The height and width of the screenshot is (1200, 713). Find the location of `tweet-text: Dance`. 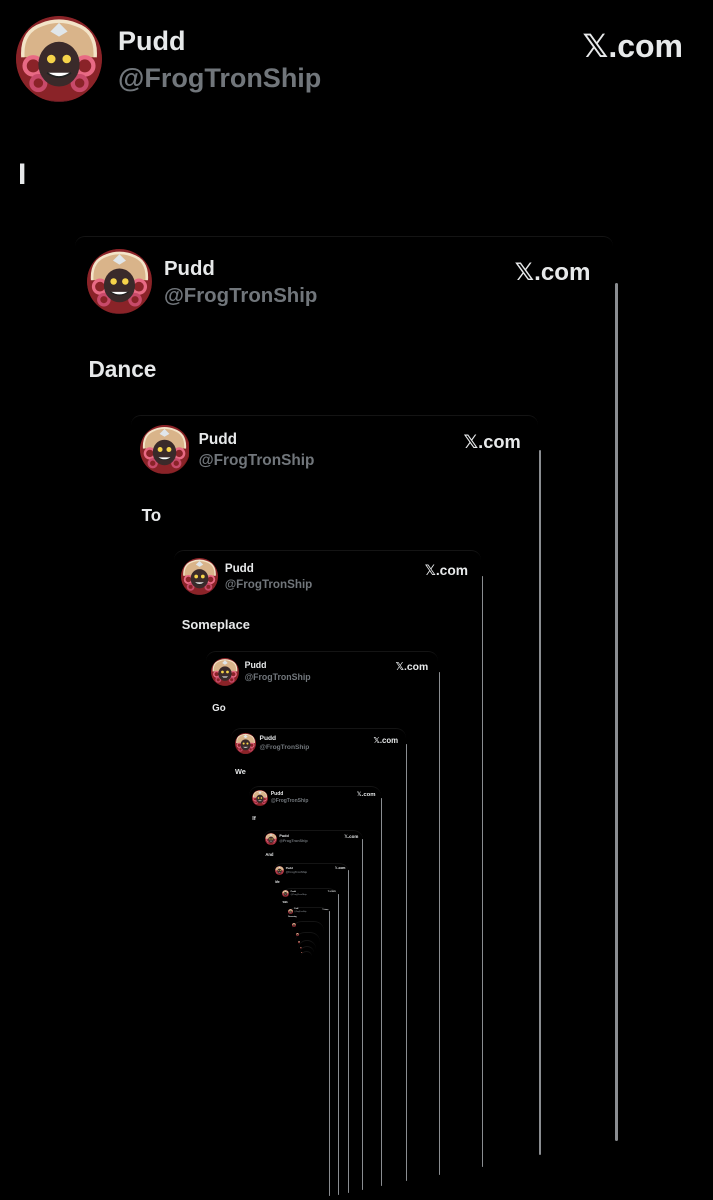

tweet-text: Dance is located at coordinates (122, 369).